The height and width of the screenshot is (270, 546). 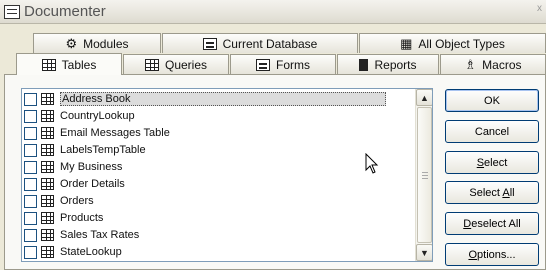 What do you see at coordinates (219, 150) in the screenshot?
I see `list-item: LabelsTempTable` at bounding box center [219, 150].